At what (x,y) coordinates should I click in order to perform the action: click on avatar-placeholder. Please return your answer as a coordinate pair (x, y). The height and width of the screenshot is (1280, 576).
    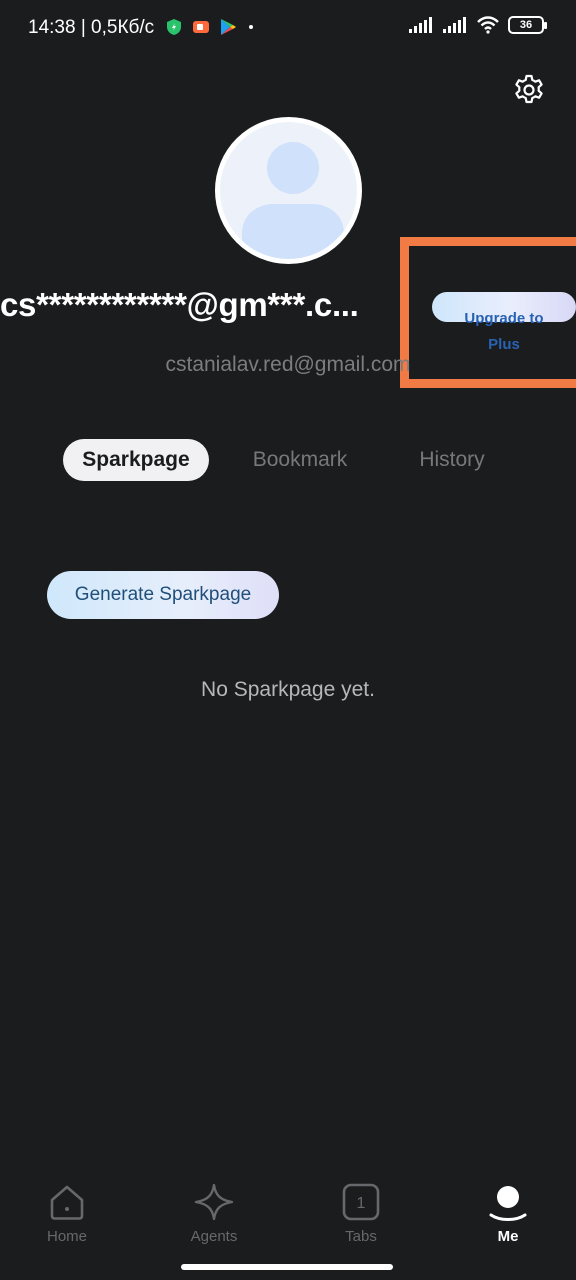
    Looking at the image, I should click on (288, 190).